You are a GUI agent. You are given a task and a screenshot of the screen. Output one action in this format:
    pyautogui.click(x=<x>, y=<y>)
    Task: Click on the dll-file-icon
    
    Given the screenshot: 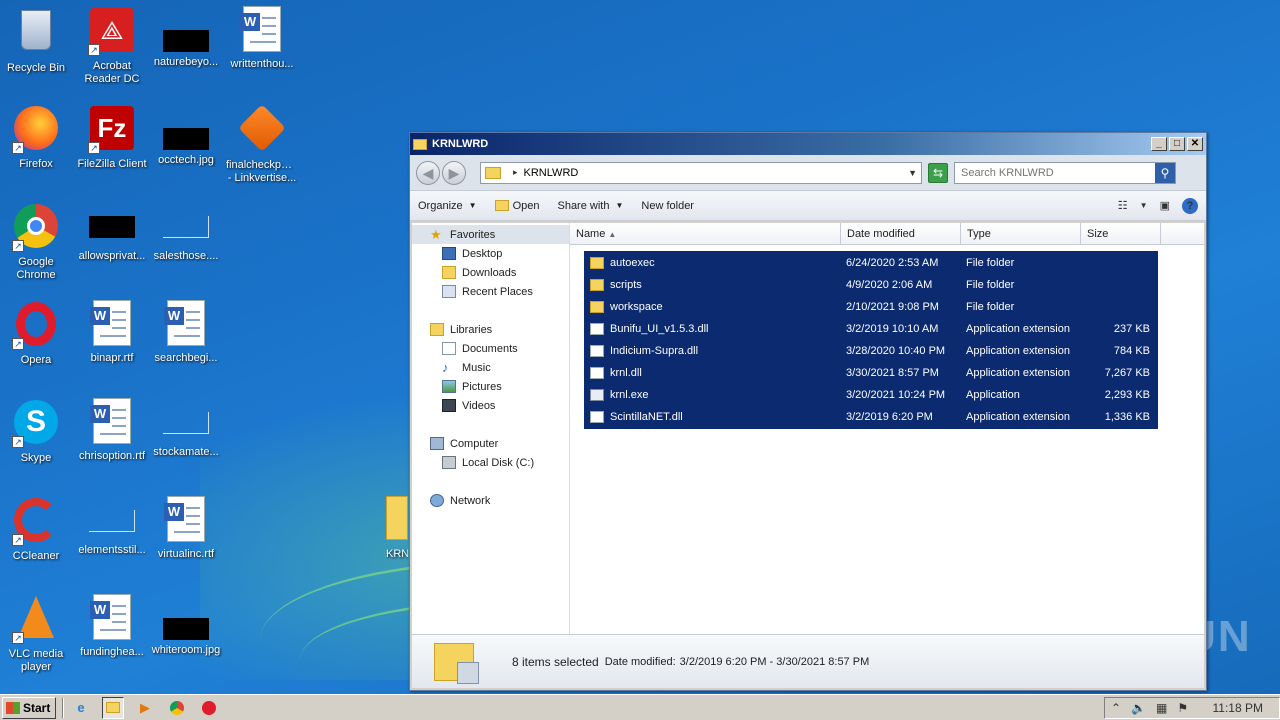 What is the action you would take?
    pyautogui.click(x=597, y=351)
    